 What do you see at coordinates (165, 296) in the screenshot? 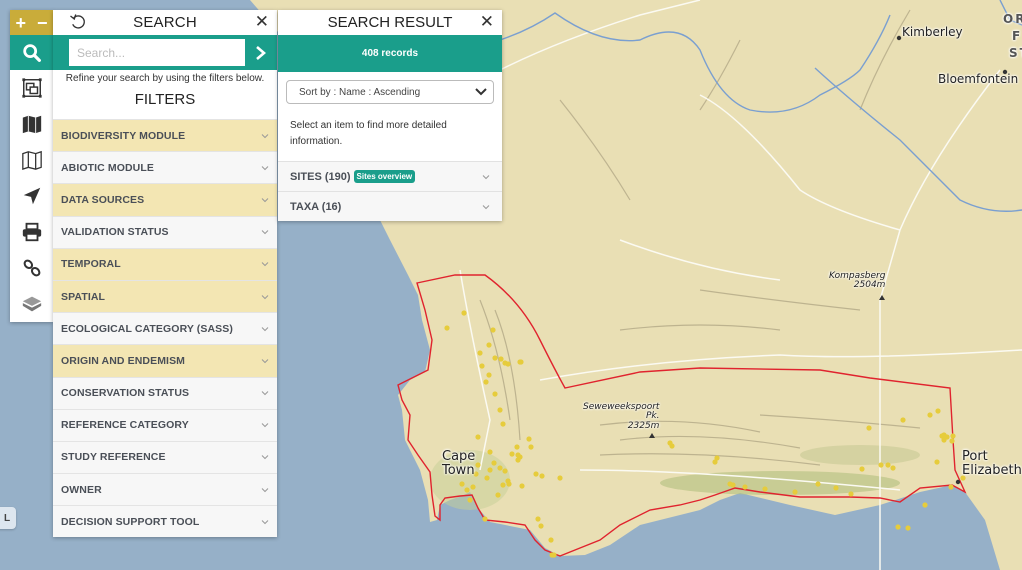
I see `filter-item: SPATIAL` at bounding box center [165, 296].